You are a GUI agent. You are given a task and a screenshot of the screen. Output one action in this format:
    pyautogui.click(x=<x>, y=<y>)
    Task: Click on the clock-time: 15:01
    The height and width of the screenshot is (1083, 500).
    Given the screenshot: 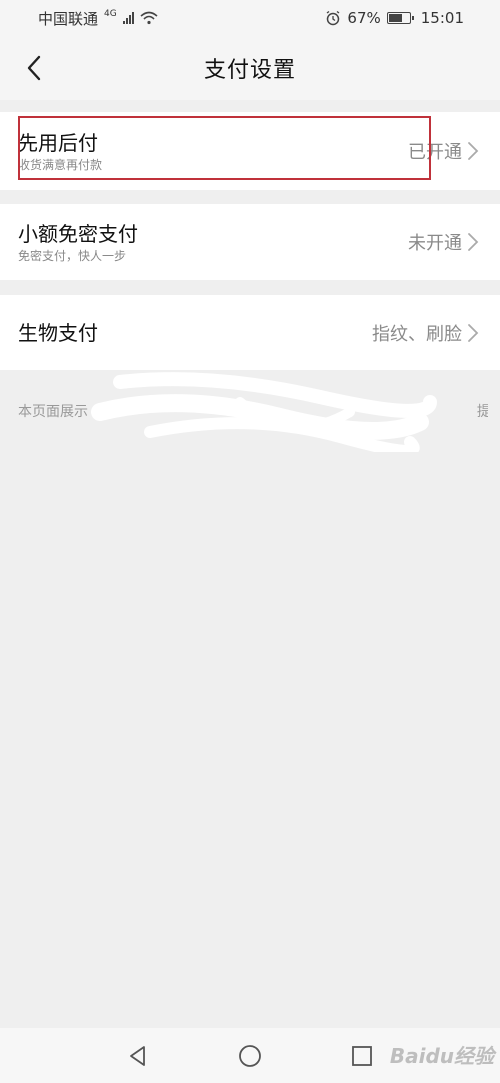 What is the action you would take?
    pyautogui.click(x=442, y=18)
    